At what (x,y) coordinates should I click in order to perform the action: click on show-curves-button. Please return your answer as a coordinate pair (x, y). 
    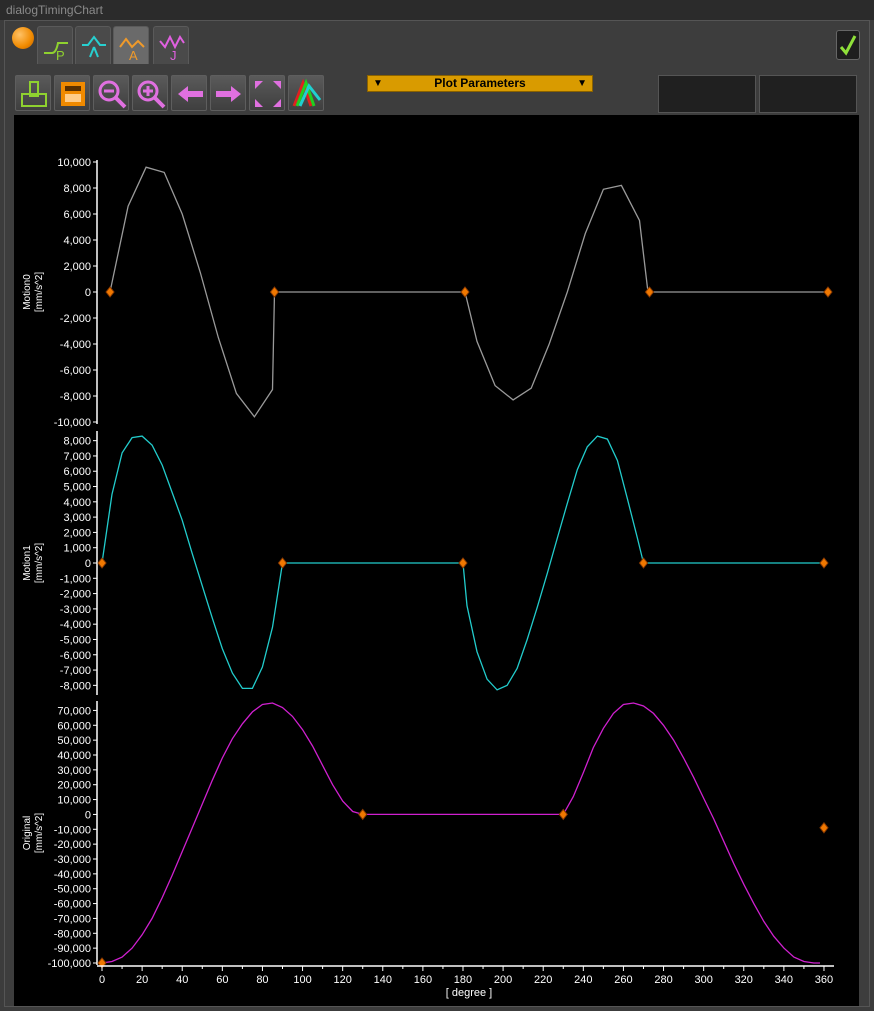
    Looking at the image, I should click on (306, 93).